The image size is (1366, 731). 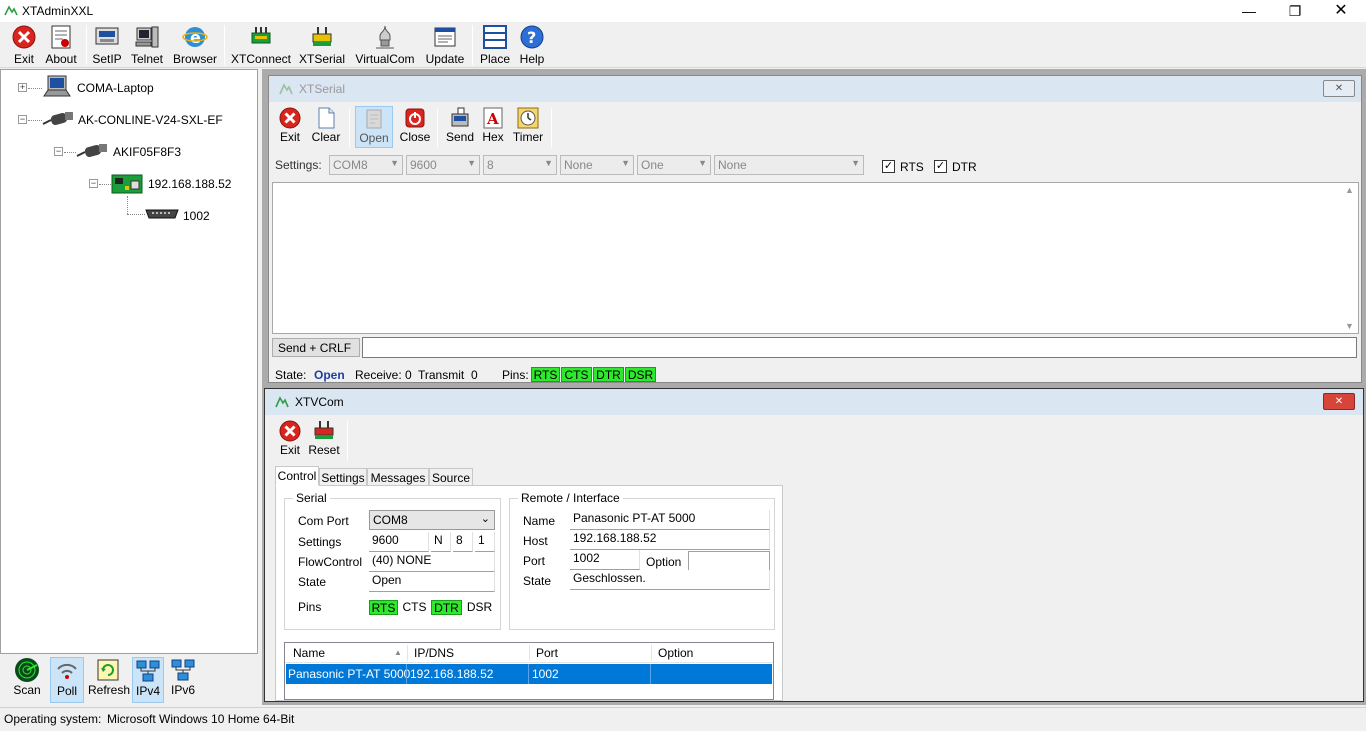 I want to click on table-header: Name ▲ IP/DNS Port Option, so click(x=529, y=653).